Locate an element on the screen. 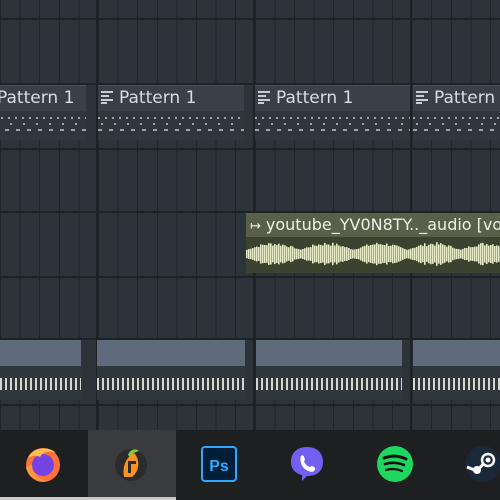 The height and width of the screenshot is (500, 500). taskbar: Ps is located at coordinates (250, 465).